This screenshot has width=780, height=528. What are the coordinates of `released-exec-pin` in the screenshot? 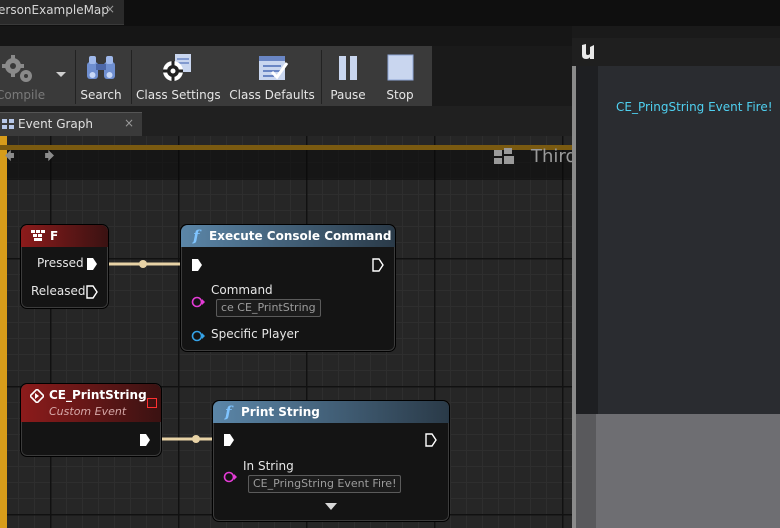 It's located at (92, 292).